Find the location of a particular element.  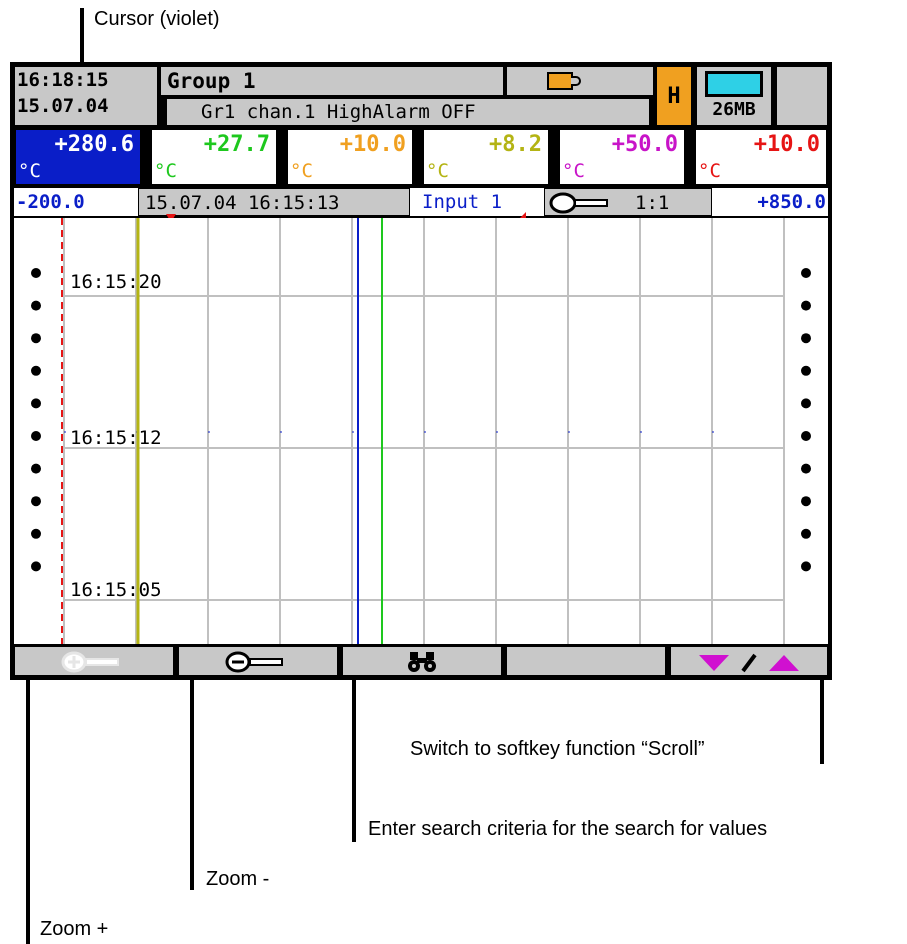

channel-4-box: +8.2 °C is located at coordinates (486, 157).